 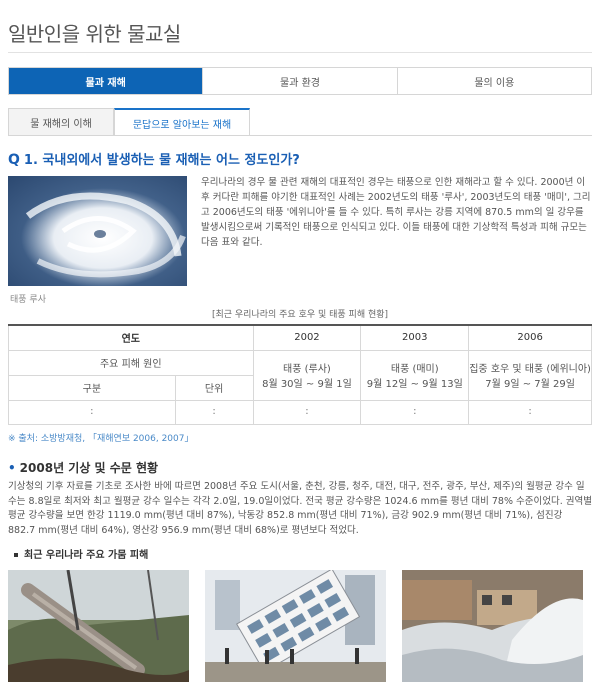 I want to click on row-label-cause: 주요 피해 원인, so click(x=131, y=362).